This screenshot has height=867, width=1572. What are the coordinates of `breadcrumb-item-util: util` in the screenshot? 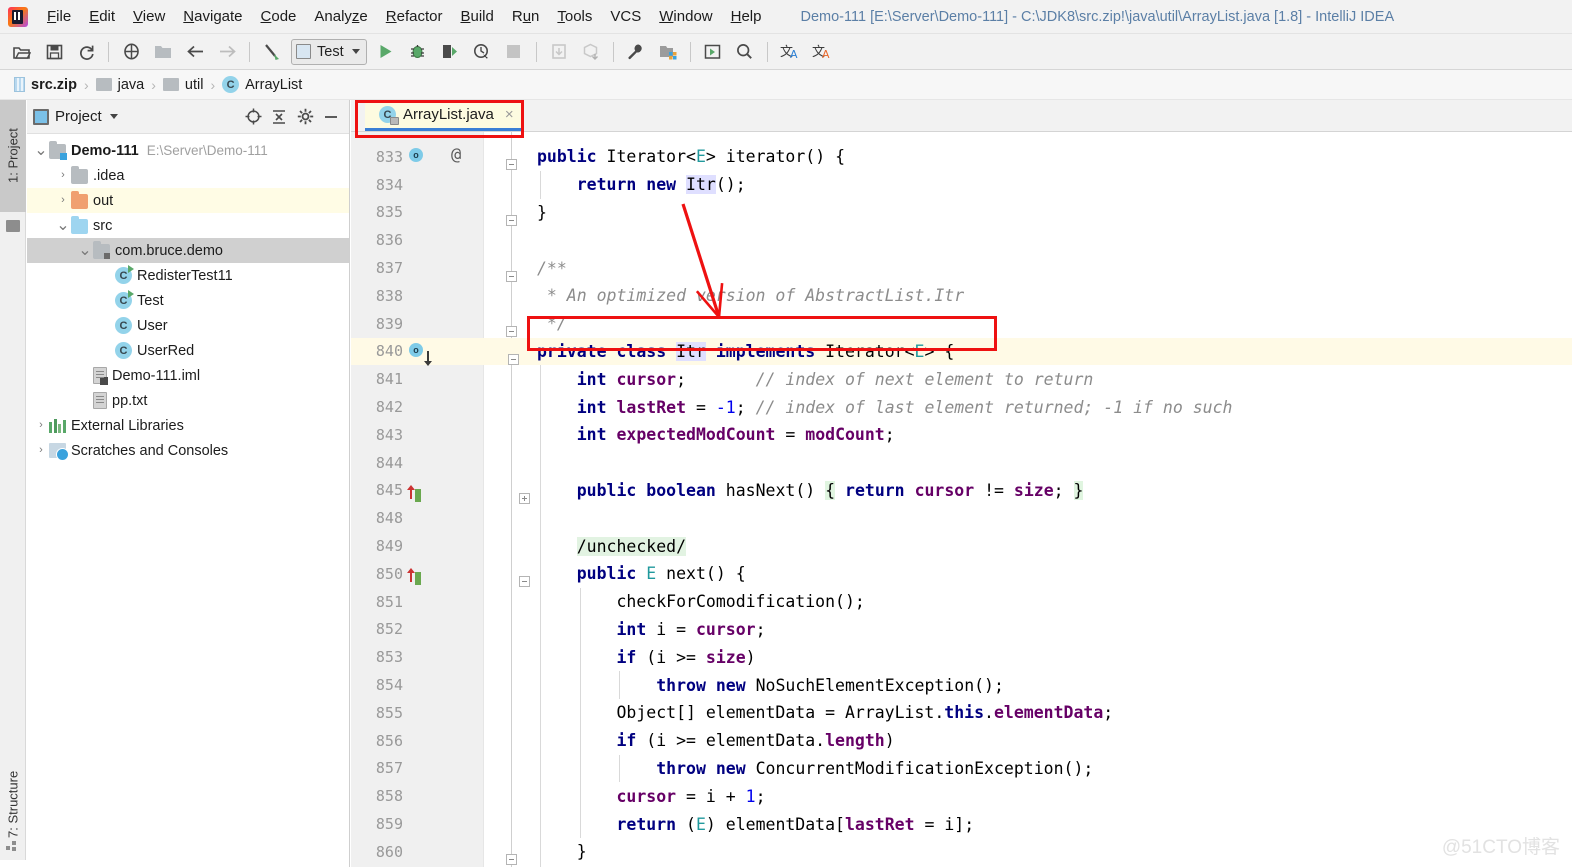 It's located at (182, 85).